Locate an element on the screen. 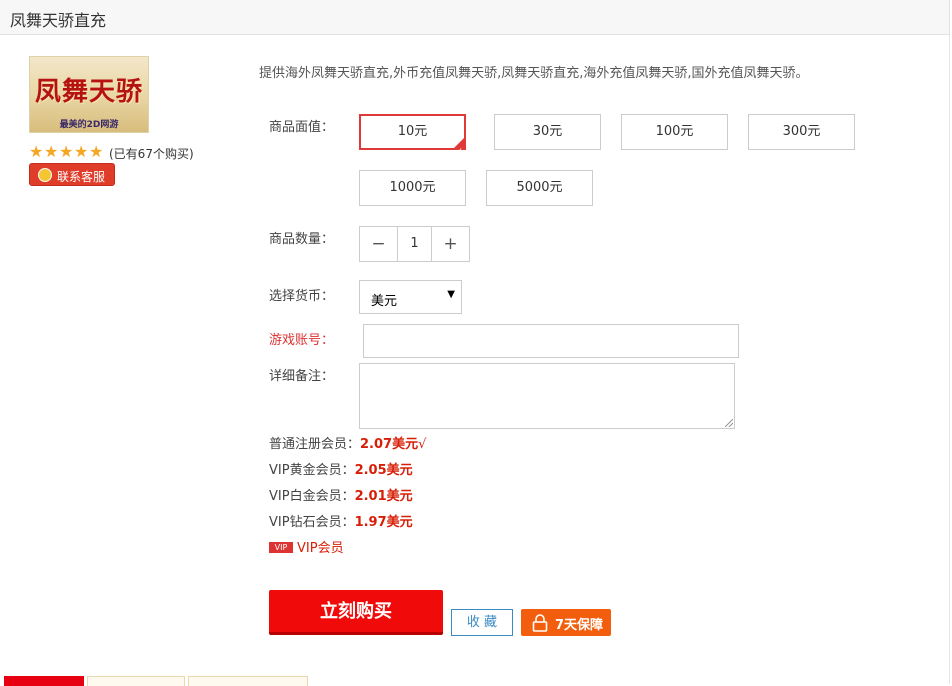  vip-member-link: VIP VIP会员 is located at coordinates (306, 546).